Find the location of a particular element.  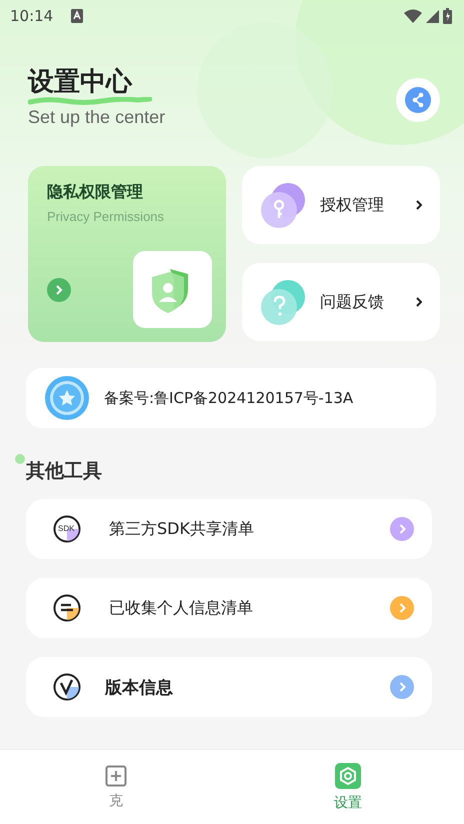

status-time: 10:14 is located at coordinates (32, 16).